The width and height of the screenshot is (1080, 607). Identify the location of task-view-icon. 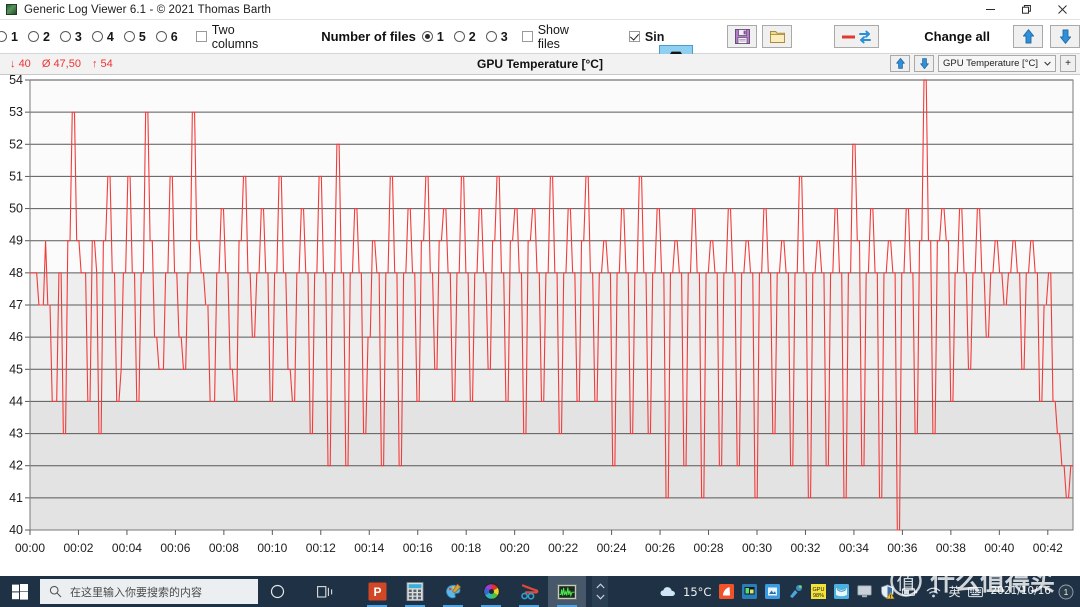
(324, 591).